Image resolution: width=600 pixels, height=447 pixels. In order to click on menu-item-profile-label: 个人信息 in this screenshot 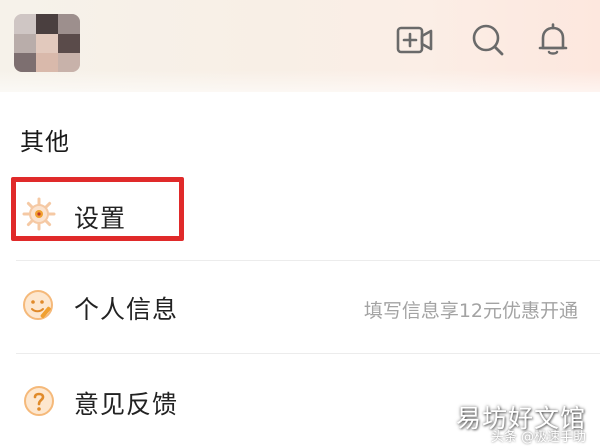, I will do `click(126, 309)`.